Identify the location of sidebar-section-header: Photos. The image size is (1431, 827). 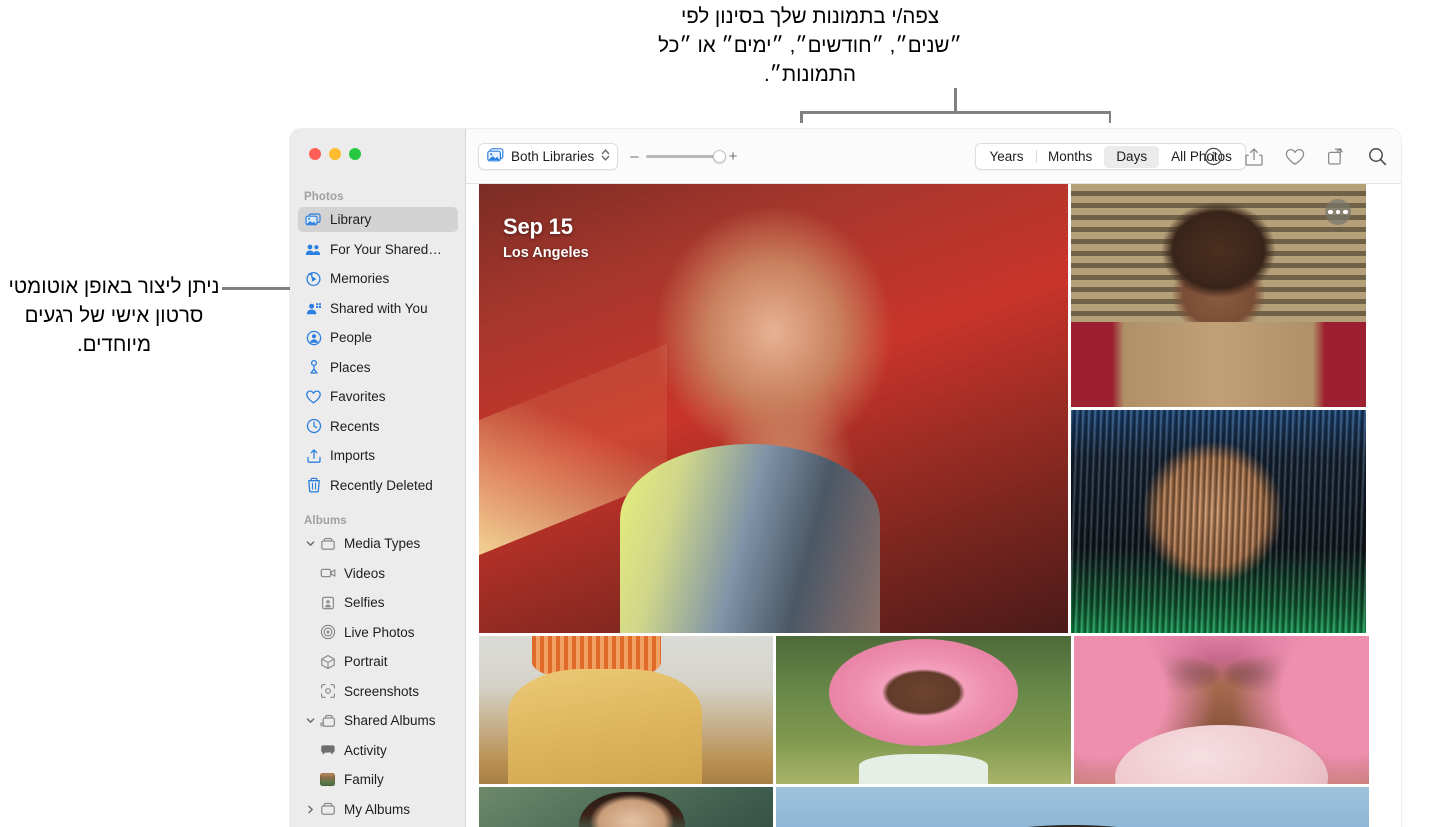
(324, 197).